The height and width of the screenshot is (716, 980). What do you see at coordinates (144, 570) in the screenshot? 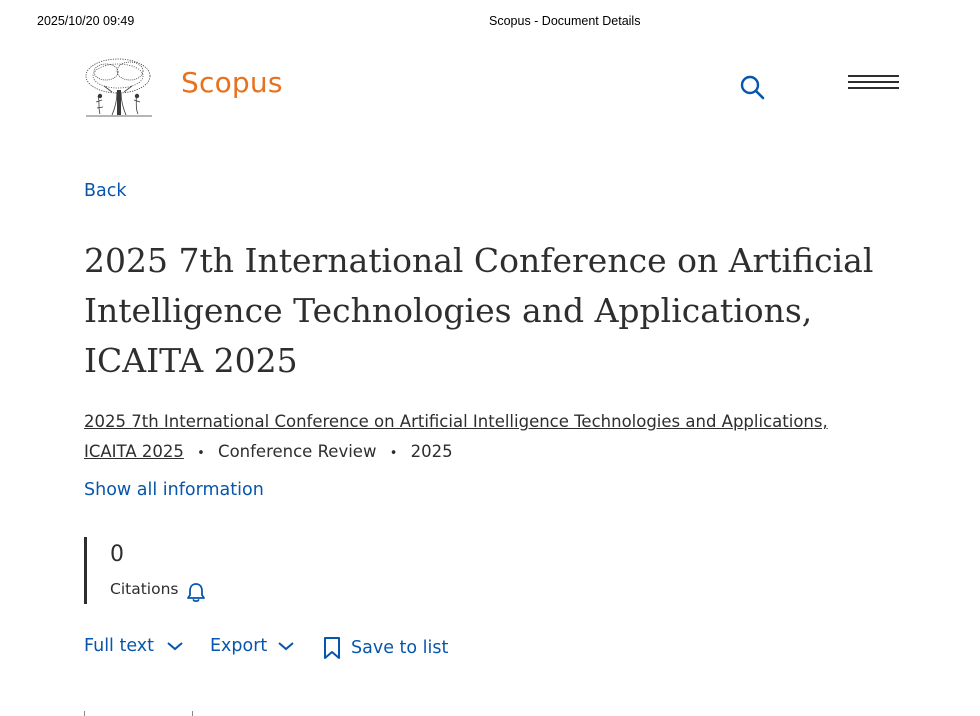
I see `citations-metric: 0 Citations` at bounding box center [144, 570].